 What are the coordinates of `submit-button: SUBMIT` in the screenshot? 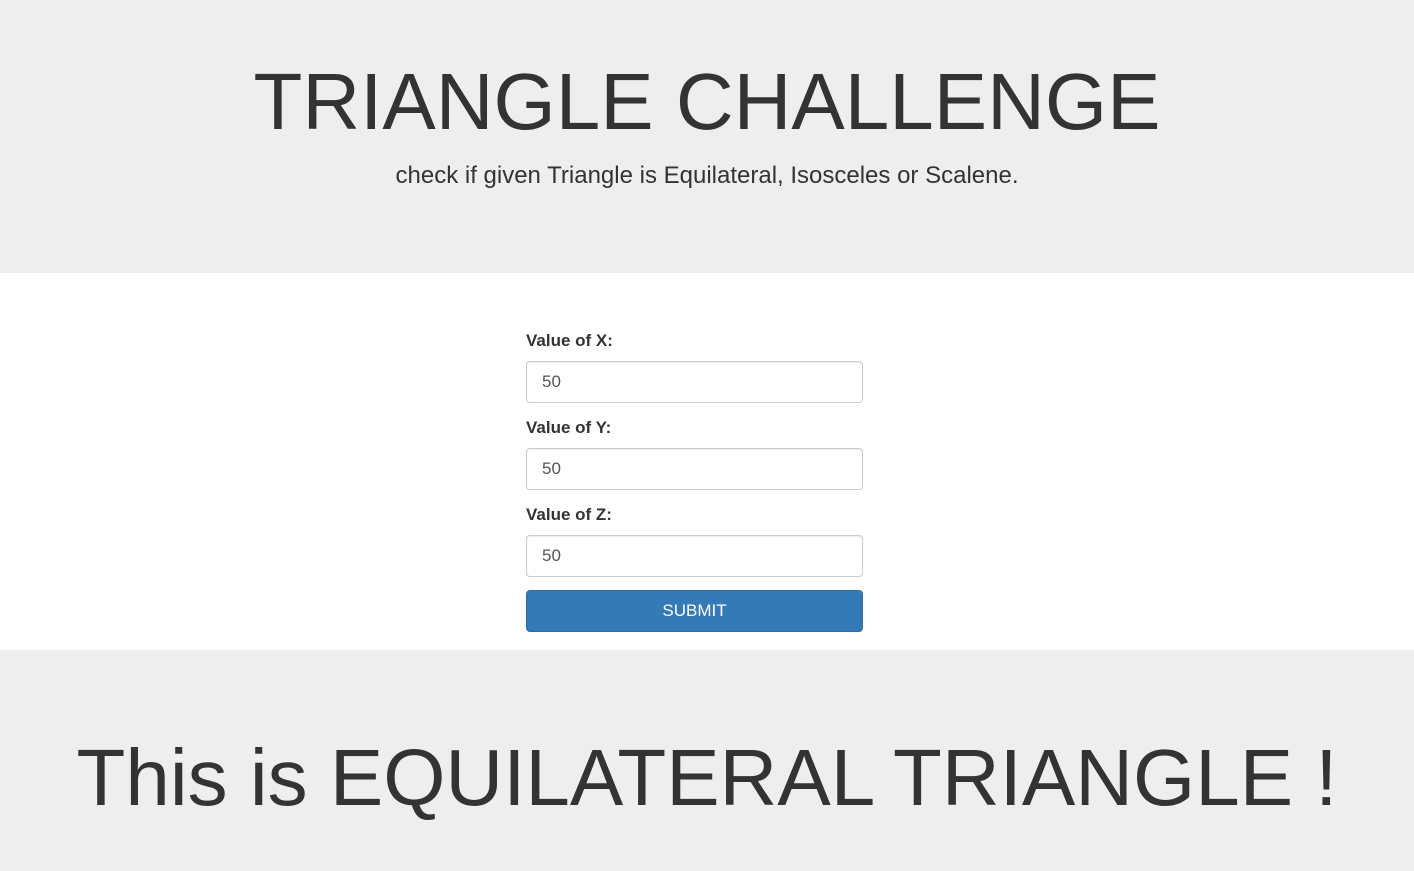 It's located at (694, 611).